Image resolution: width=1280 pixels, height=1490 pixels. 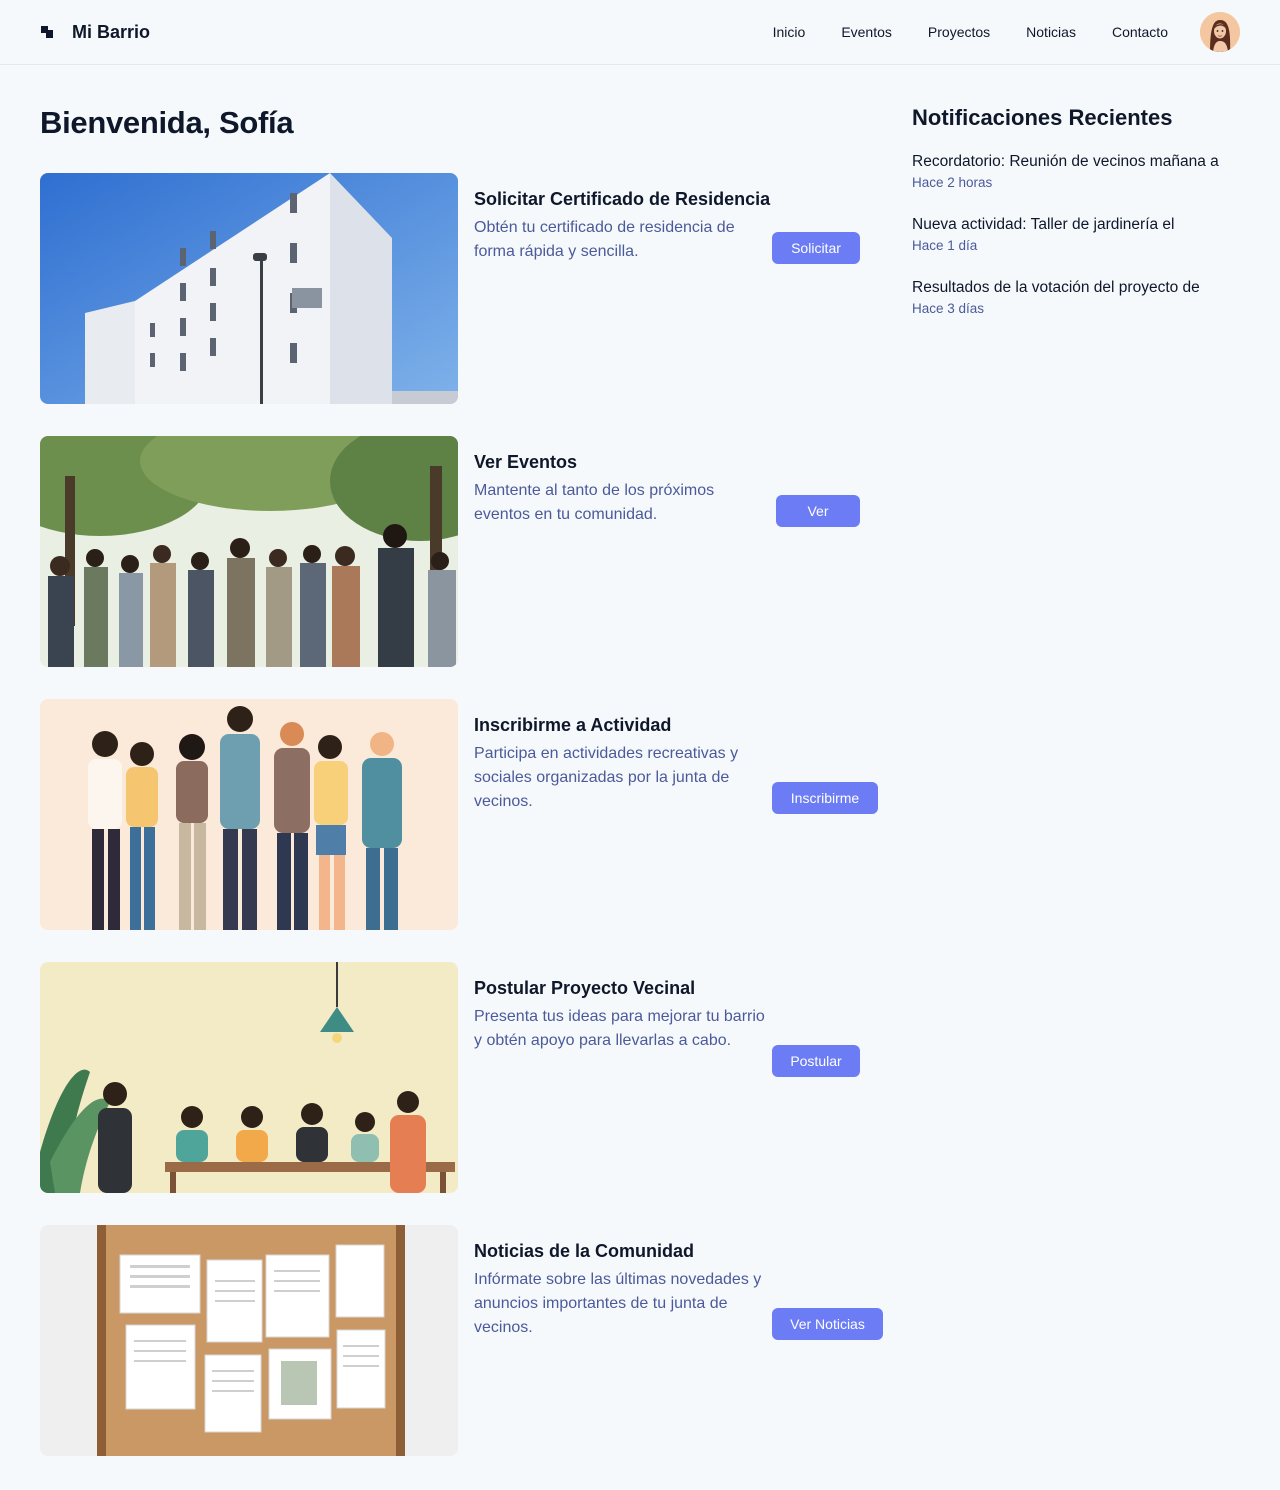 I want to click on notification-time: Hace 1 día, so click(x=945, y=245).